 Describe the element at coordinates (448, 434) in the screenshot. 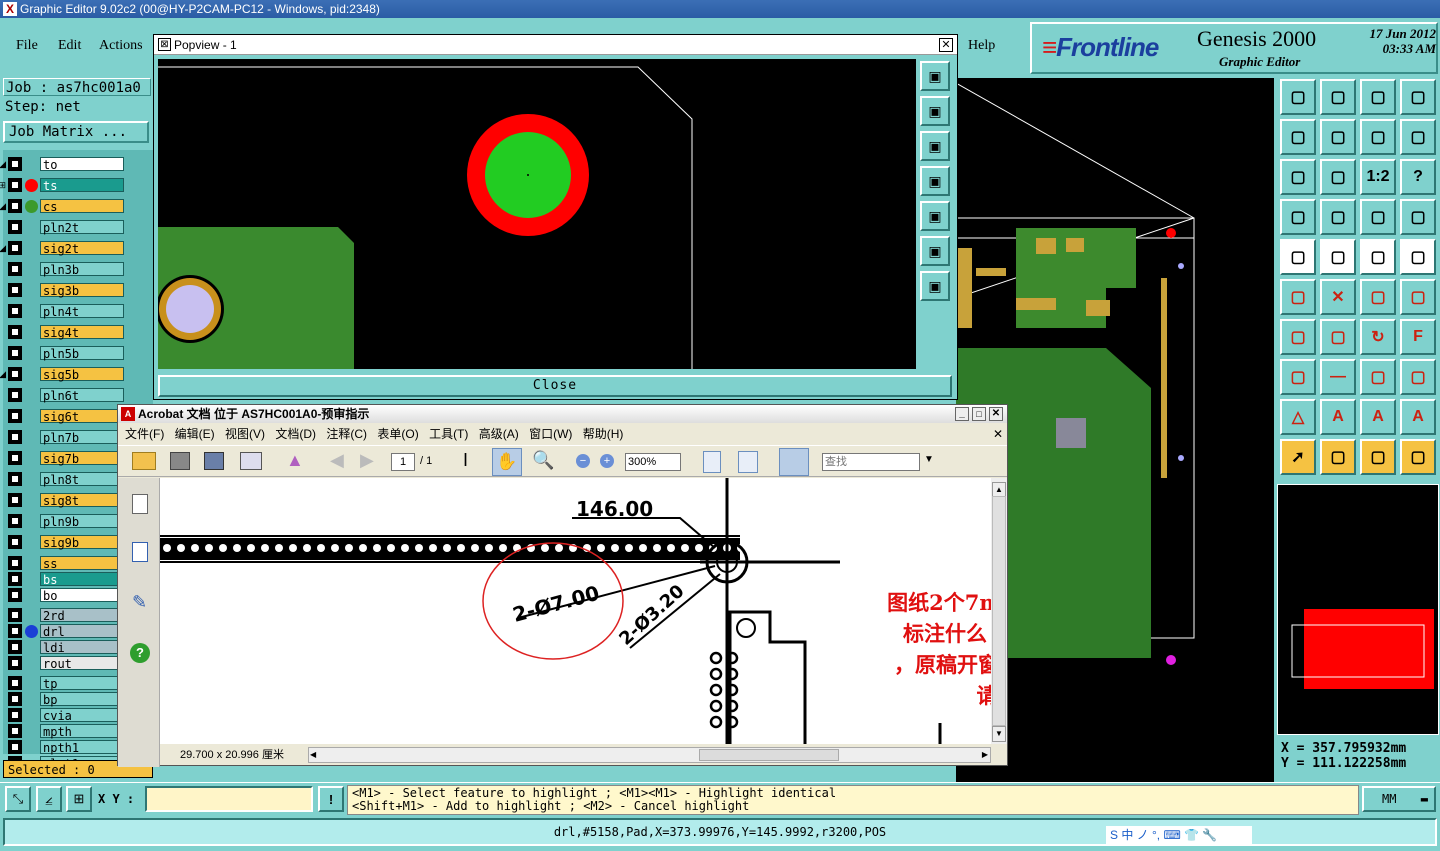

I see `acr-menu-tools: 工具(T)` at that location.